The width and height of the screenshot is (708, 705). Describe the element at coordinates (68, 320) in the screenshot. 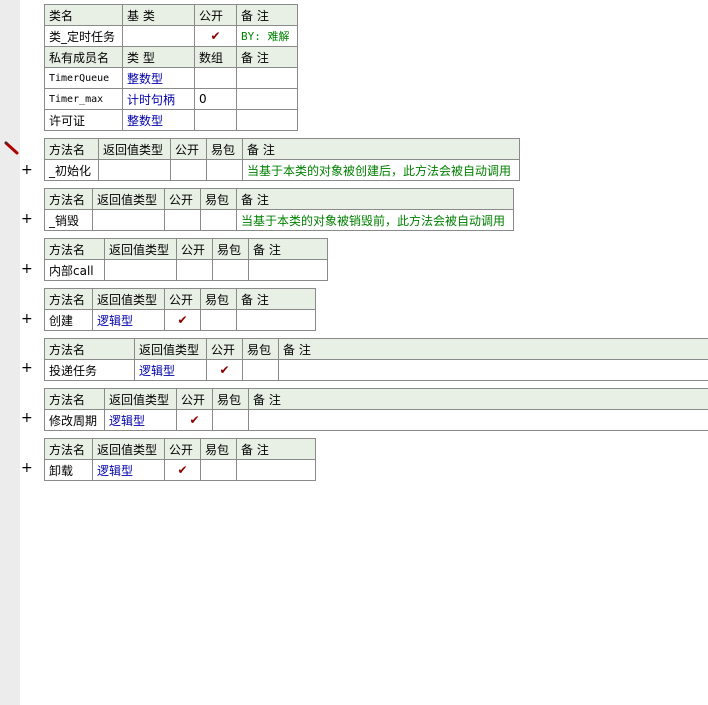

I see `method-name-cell: 创建` at that location.